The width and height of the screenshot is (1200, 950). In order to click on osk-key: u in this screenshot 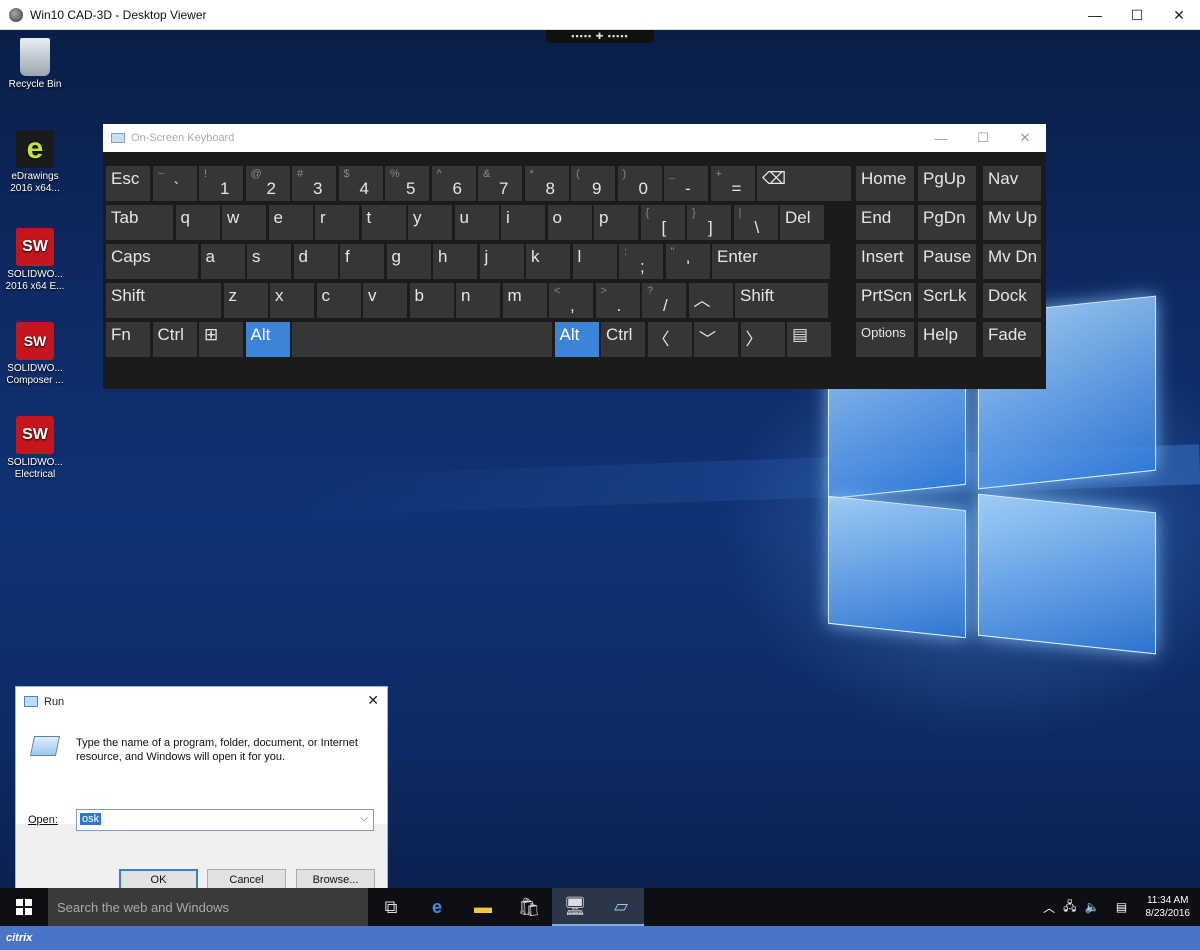, I will do `click(476, 222)`.